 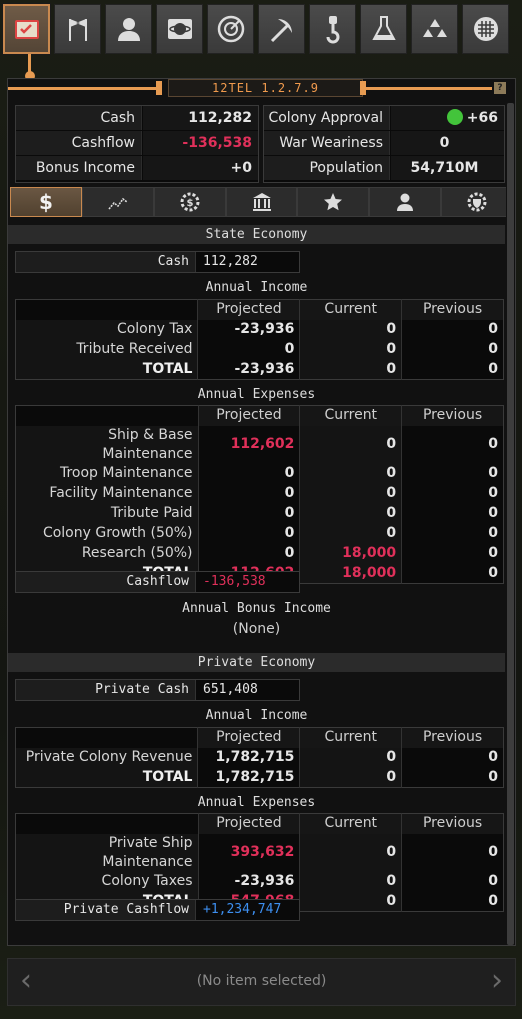 What do you see at coordinates (106, 369) in the screenshot?
I see `row-label: TOTAL` at bounding box center [106, 369].